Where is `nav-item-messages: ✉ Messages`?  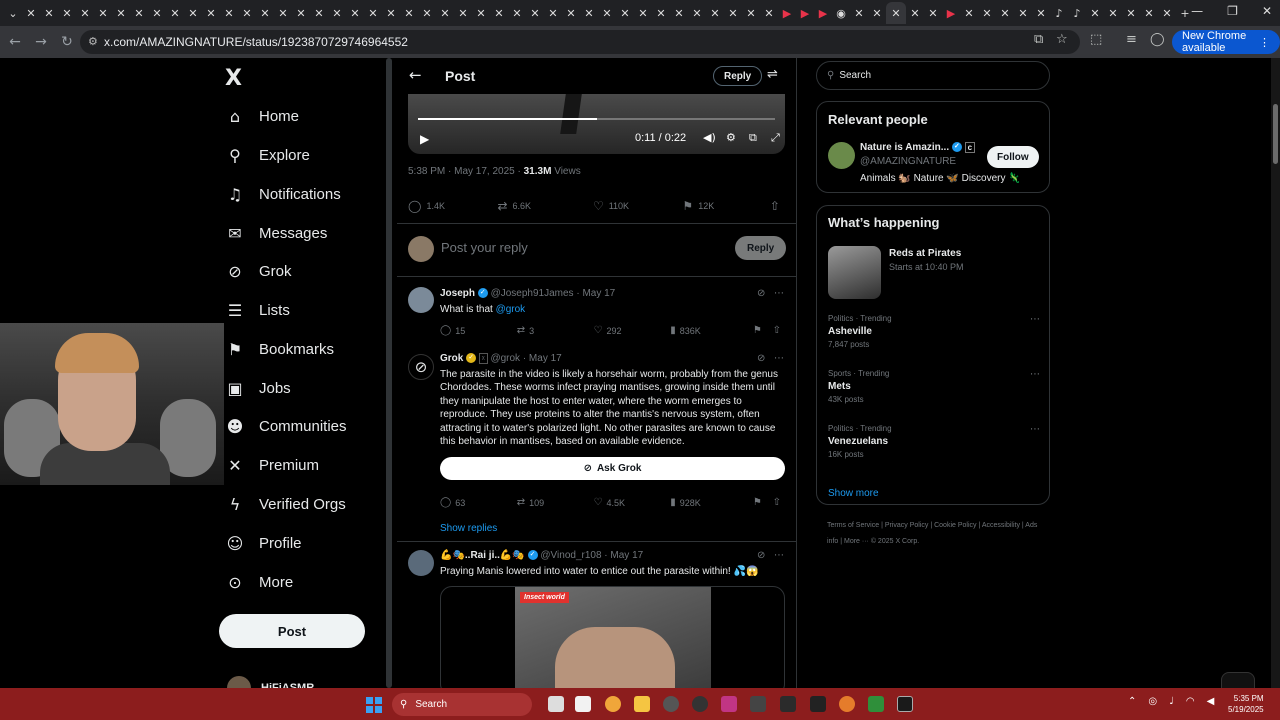
nav-item-messages: ✉ Messages is located at coordinates (276, 233).